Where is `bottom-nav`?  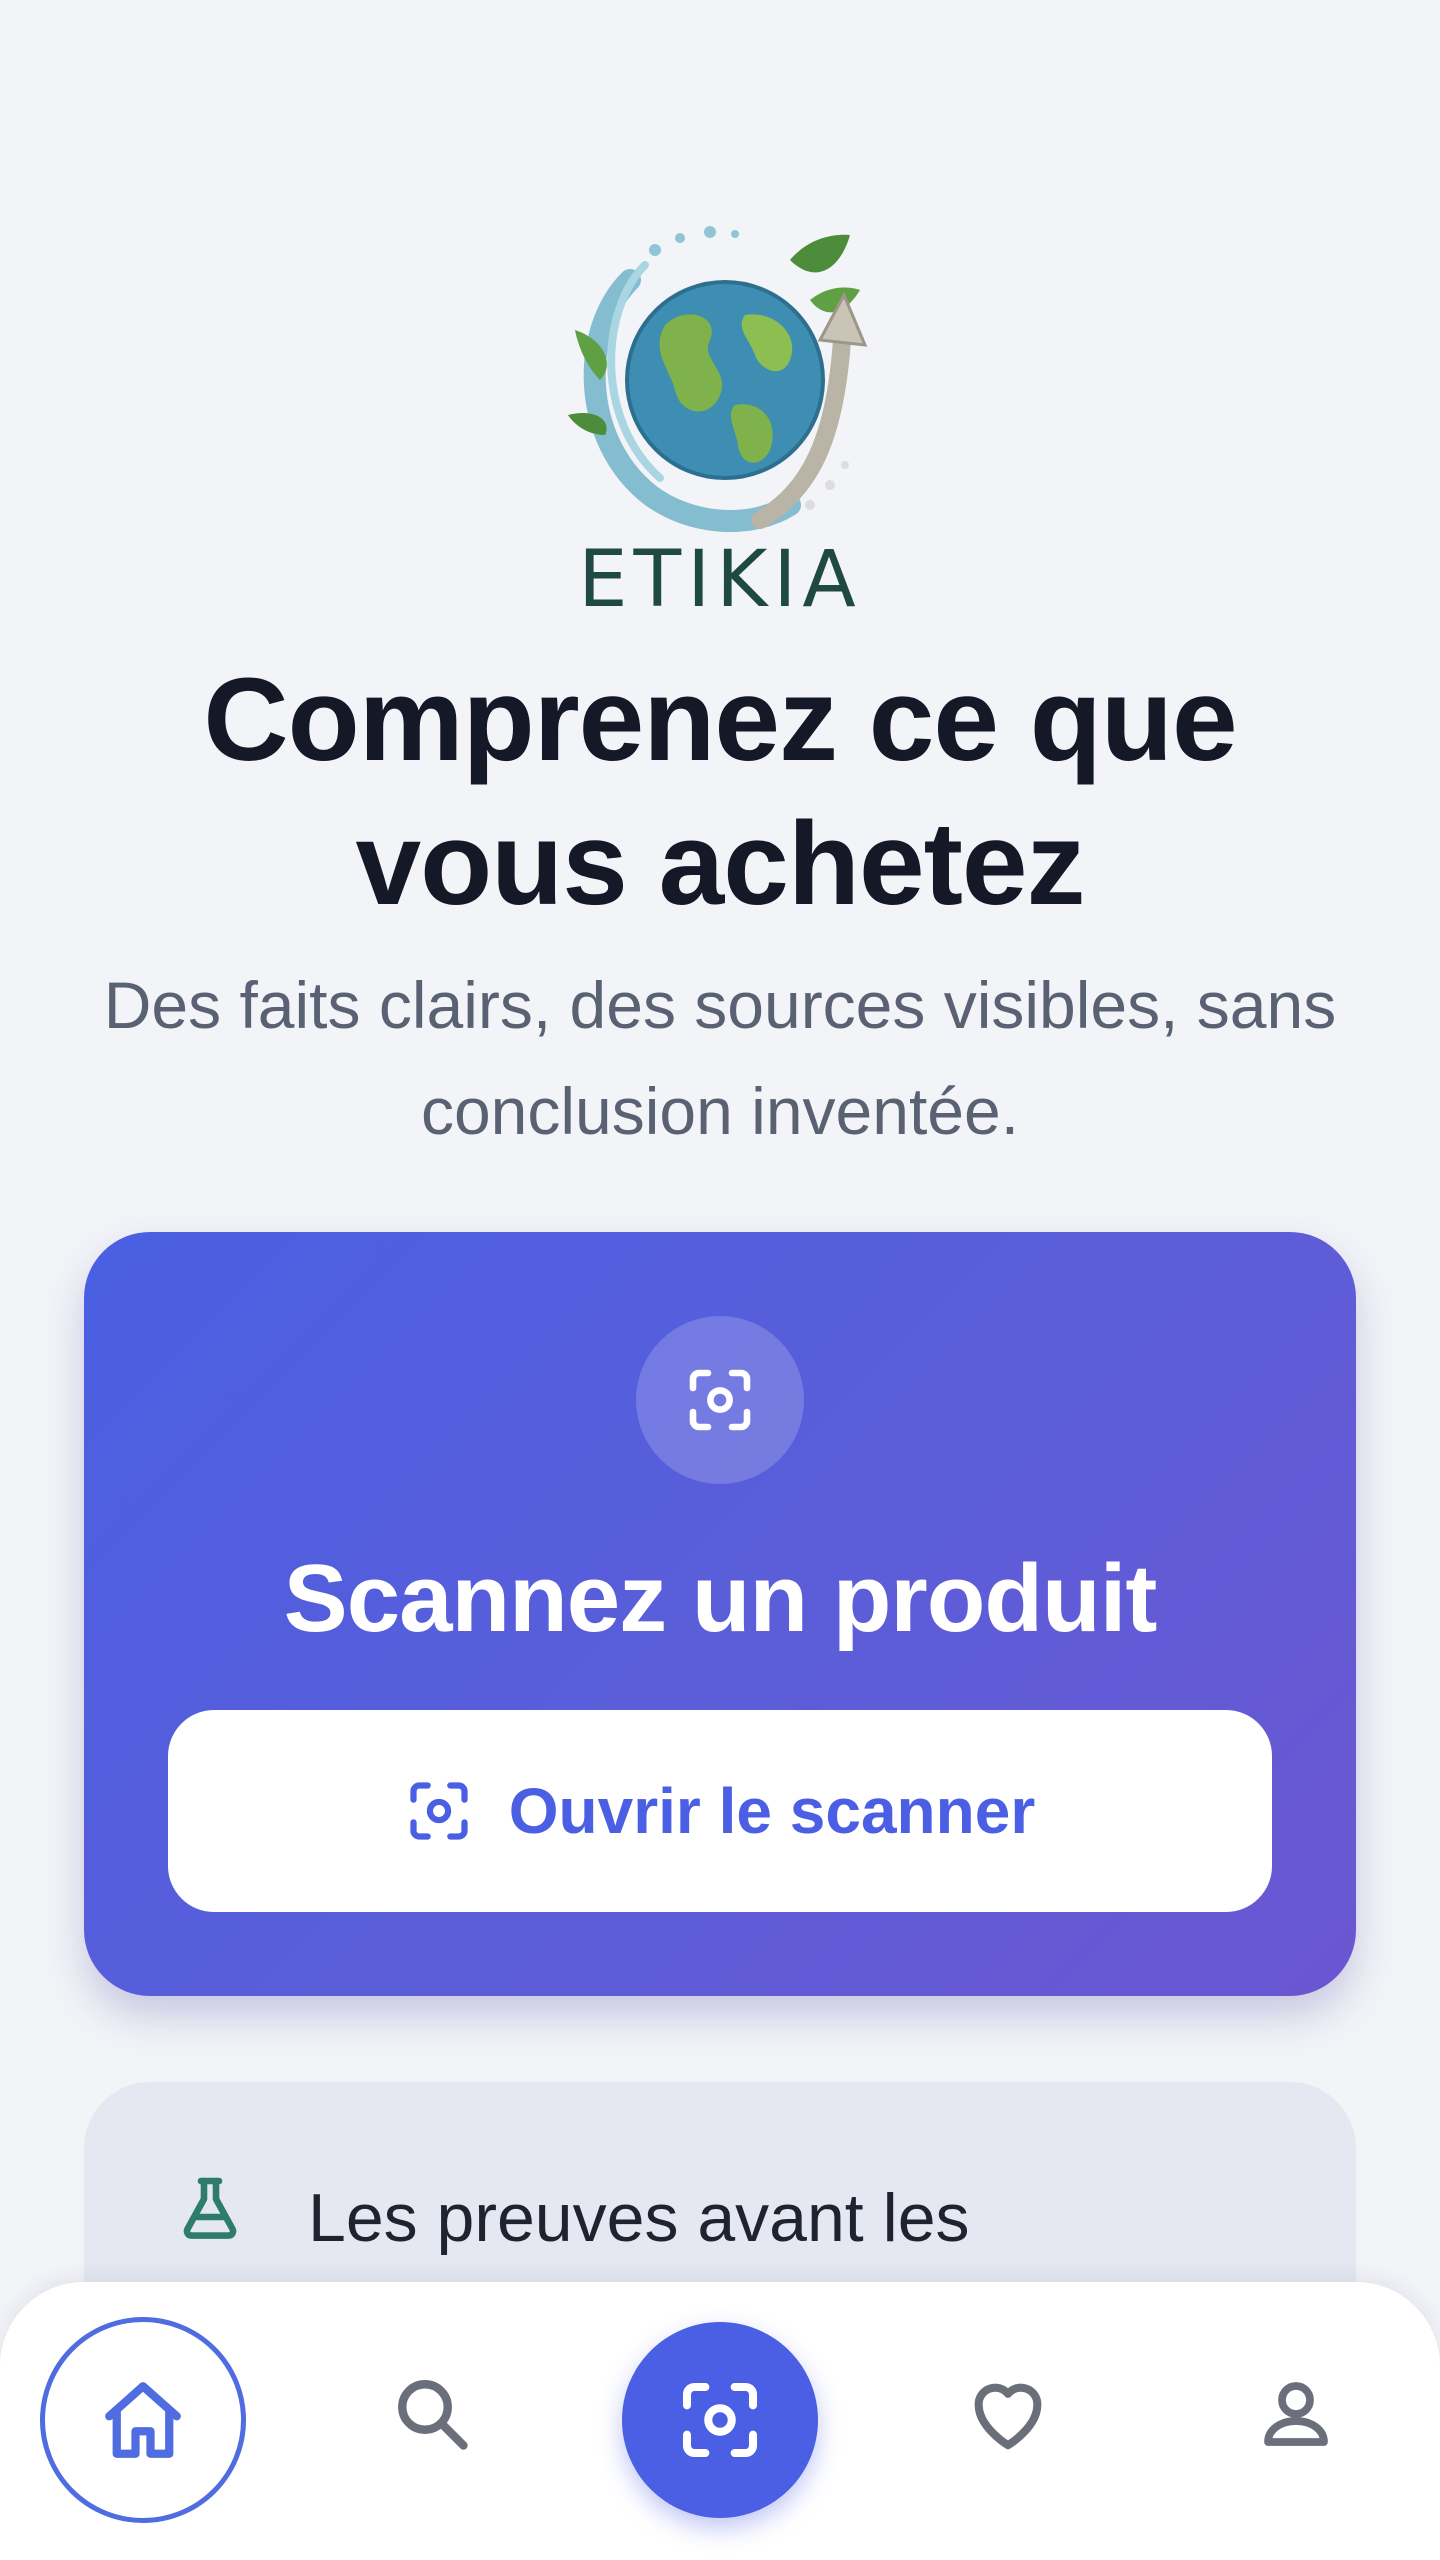 bottom-nav is located at coordinates (720, 2421).